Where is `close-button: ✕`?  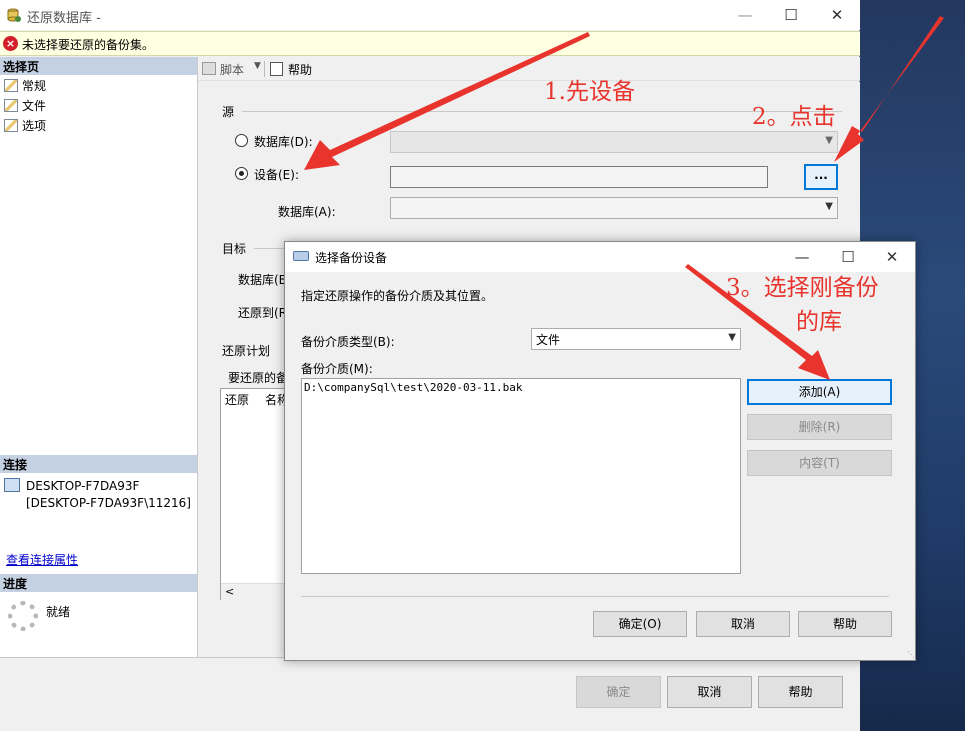
close-button: ✕ is located at coordinates (837, 15).